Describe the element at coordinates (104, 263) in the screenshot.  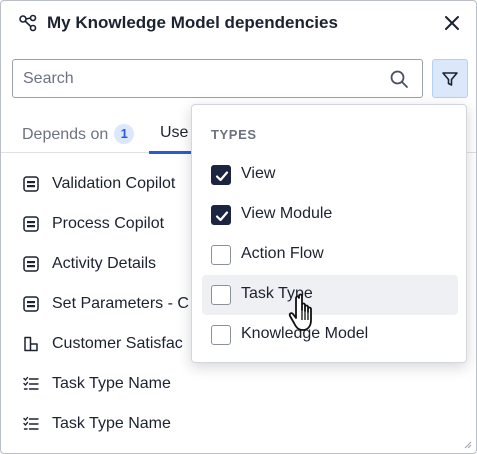
I see `list-item-label: Activity Details` at that location.